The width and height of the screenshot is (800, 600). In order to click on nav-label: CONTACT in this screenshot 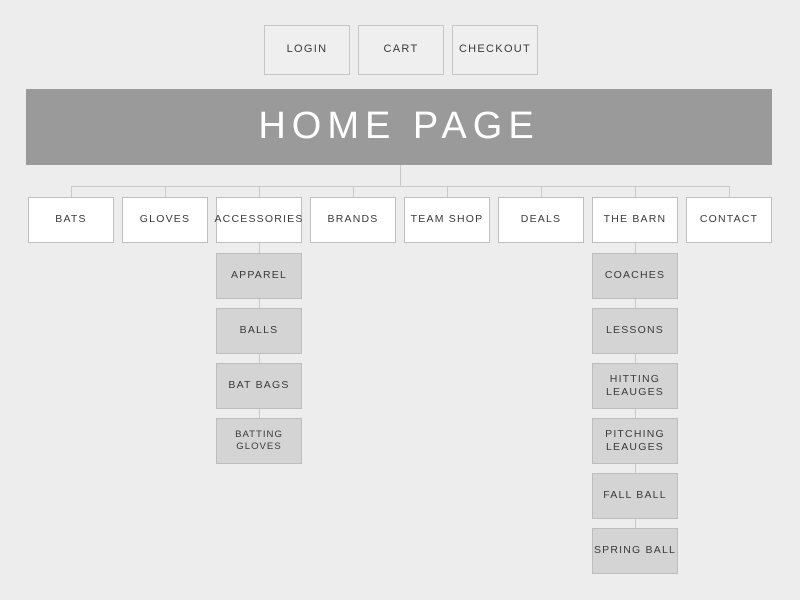, I will do `click(729, 219)`.